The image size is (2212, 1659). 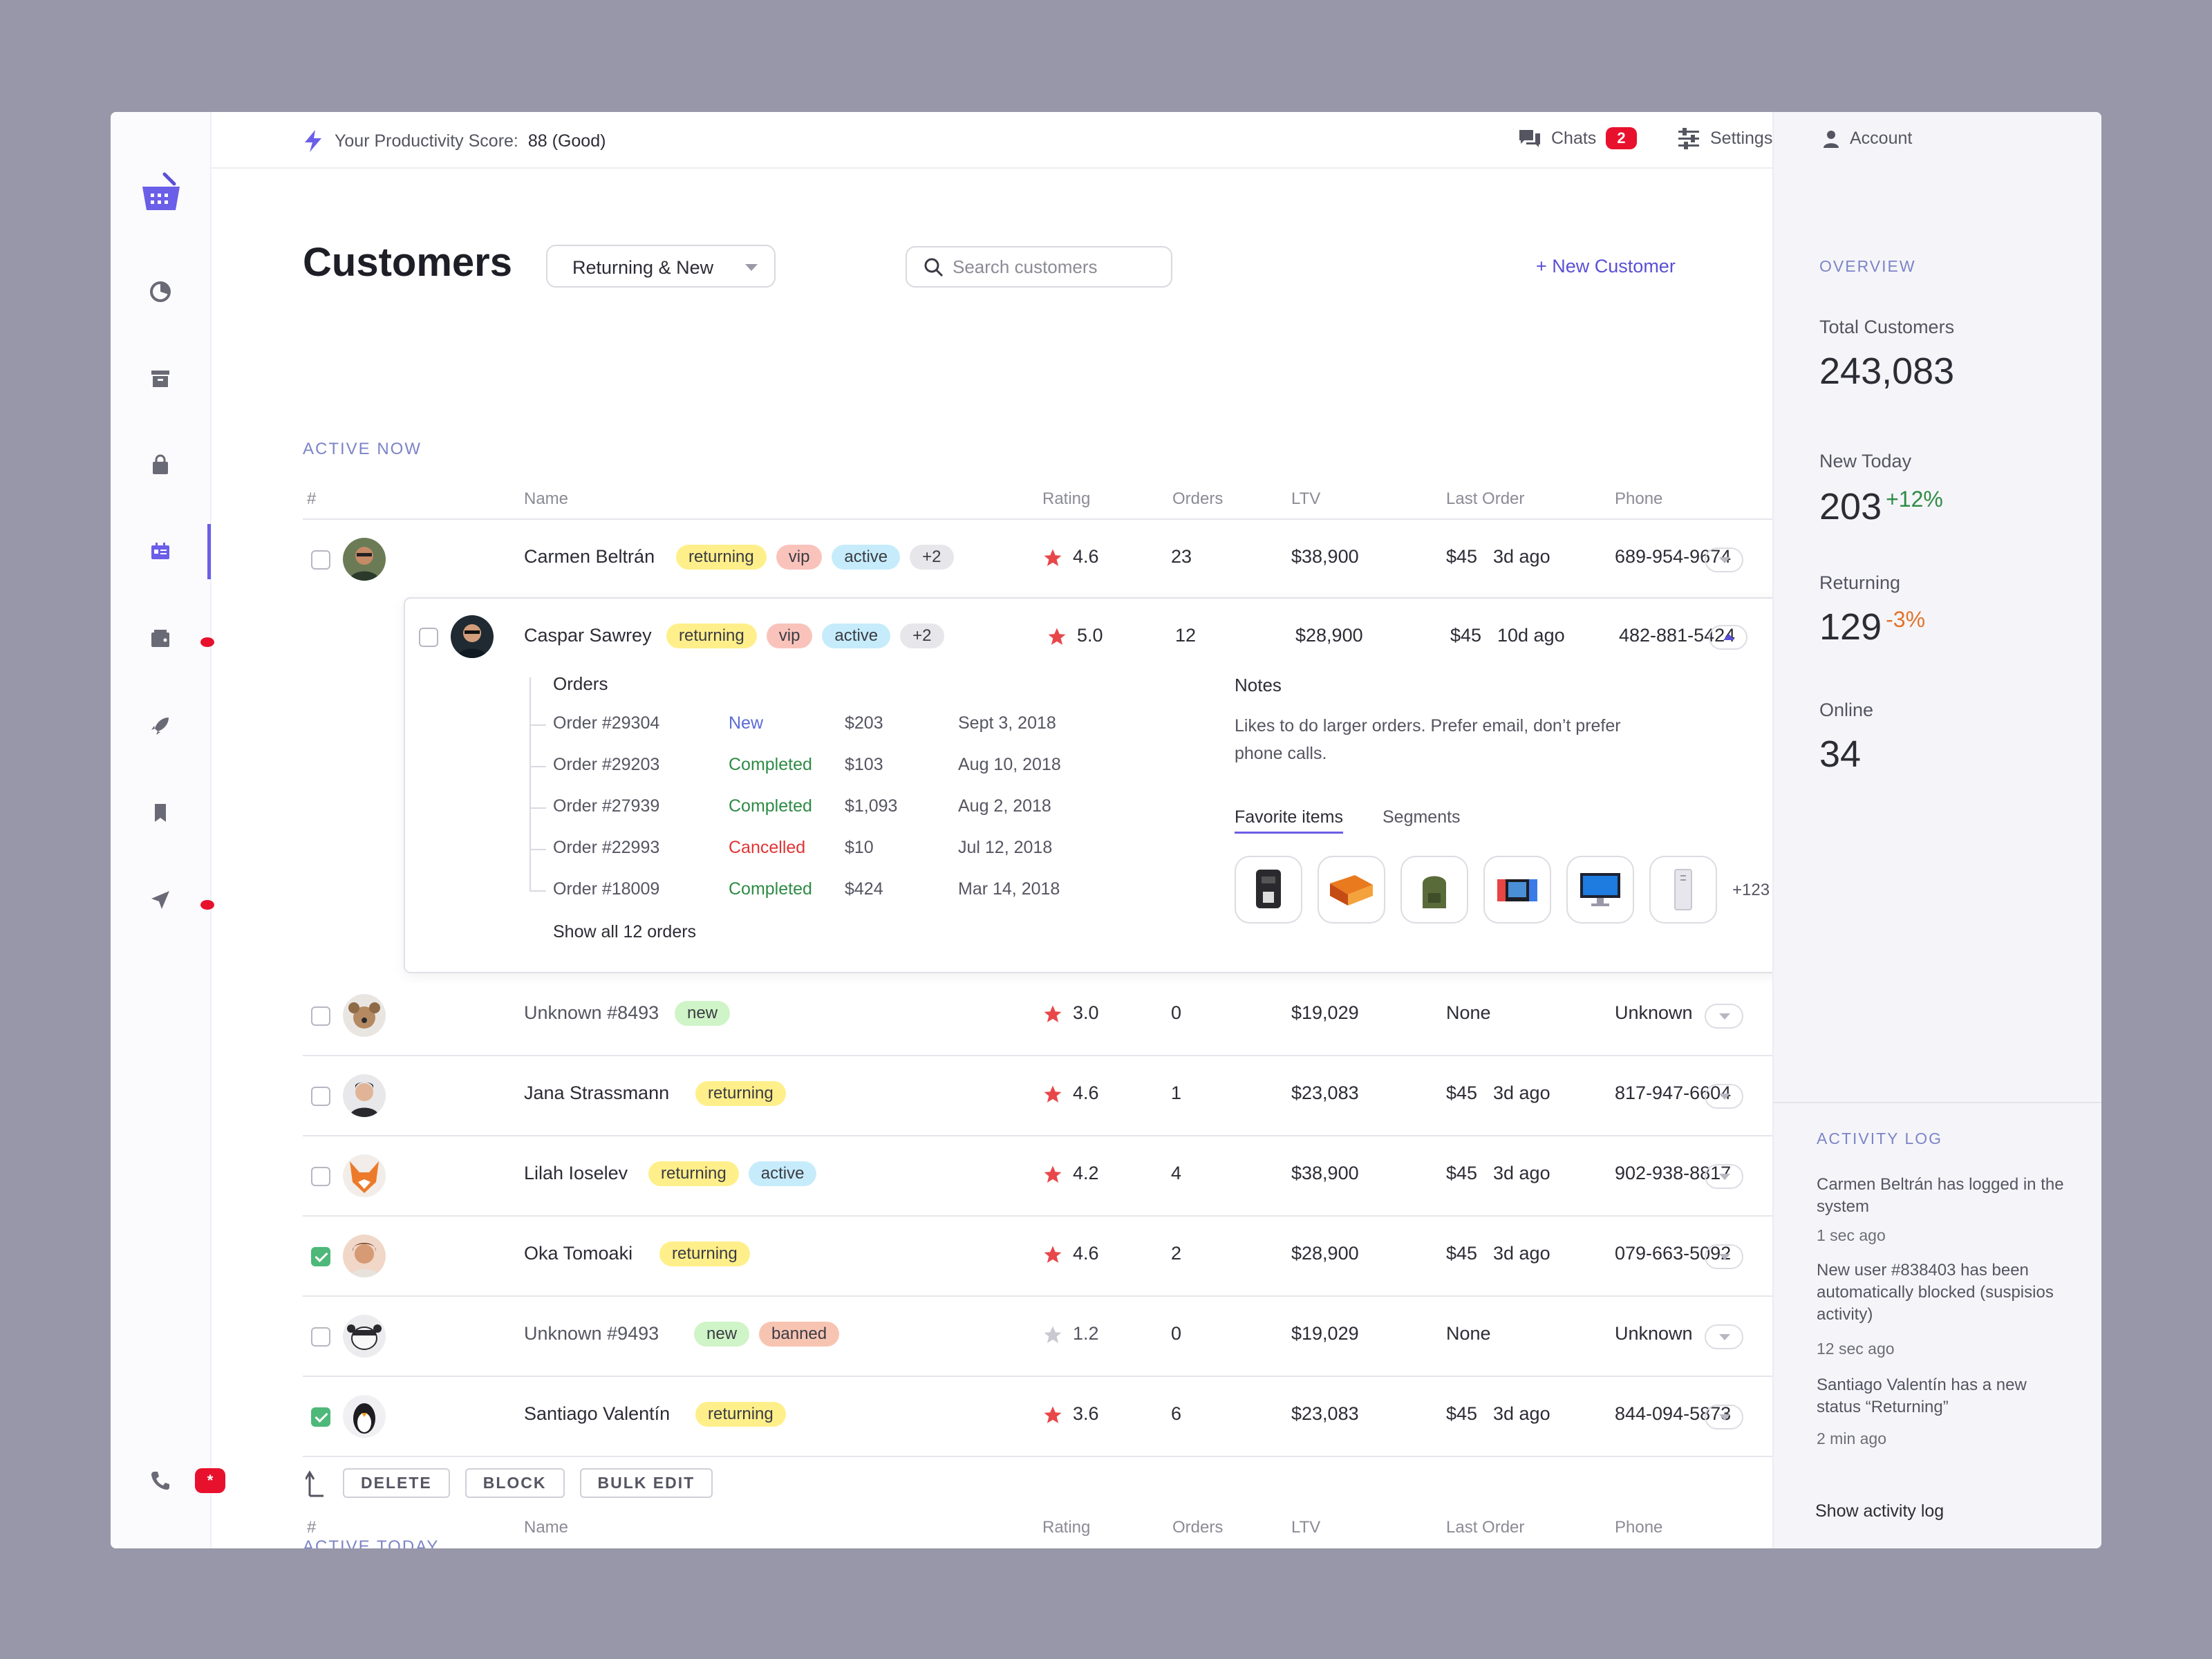 I want to click on customer-name: Jana Strassmann, so click(x=596, y=1093).